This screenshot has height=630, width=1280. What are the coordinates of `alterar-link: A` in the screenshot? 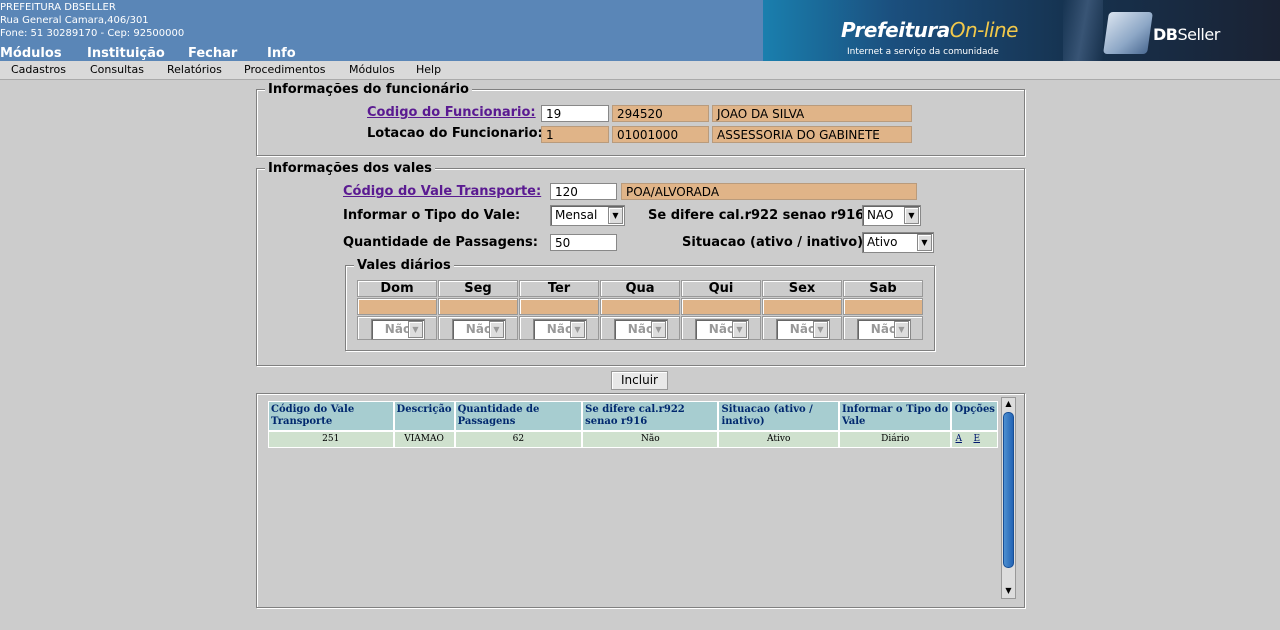 It's located at (958, 439).